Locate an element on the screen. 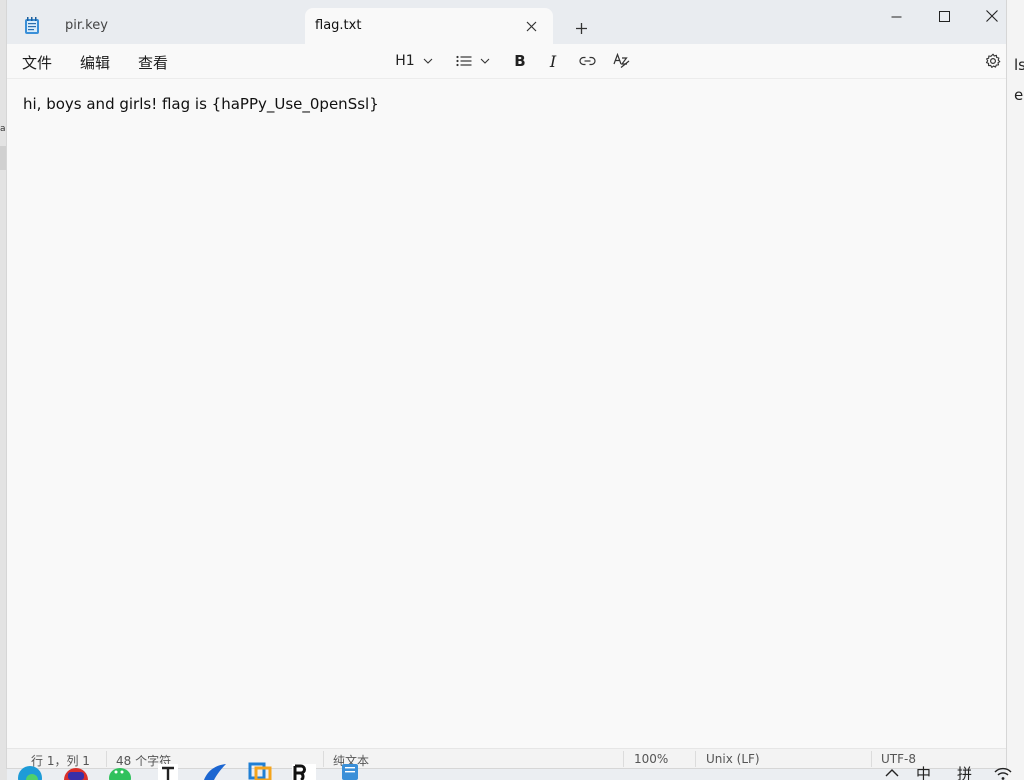 The width and height of the screenshot is (1024, 780). menu-file: 文件 is located at coordinates (37, 62).